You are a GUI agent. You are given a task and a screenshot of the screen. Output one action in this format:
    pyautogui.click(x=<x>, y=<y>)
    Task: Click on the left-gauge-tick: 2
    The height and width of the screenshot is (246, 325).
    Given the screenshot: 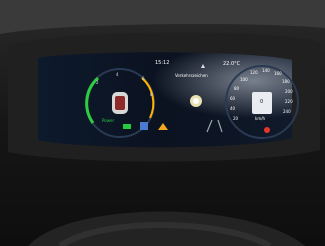 What is the action you would take?
    pyautogui.click(x=97, y=82)
    